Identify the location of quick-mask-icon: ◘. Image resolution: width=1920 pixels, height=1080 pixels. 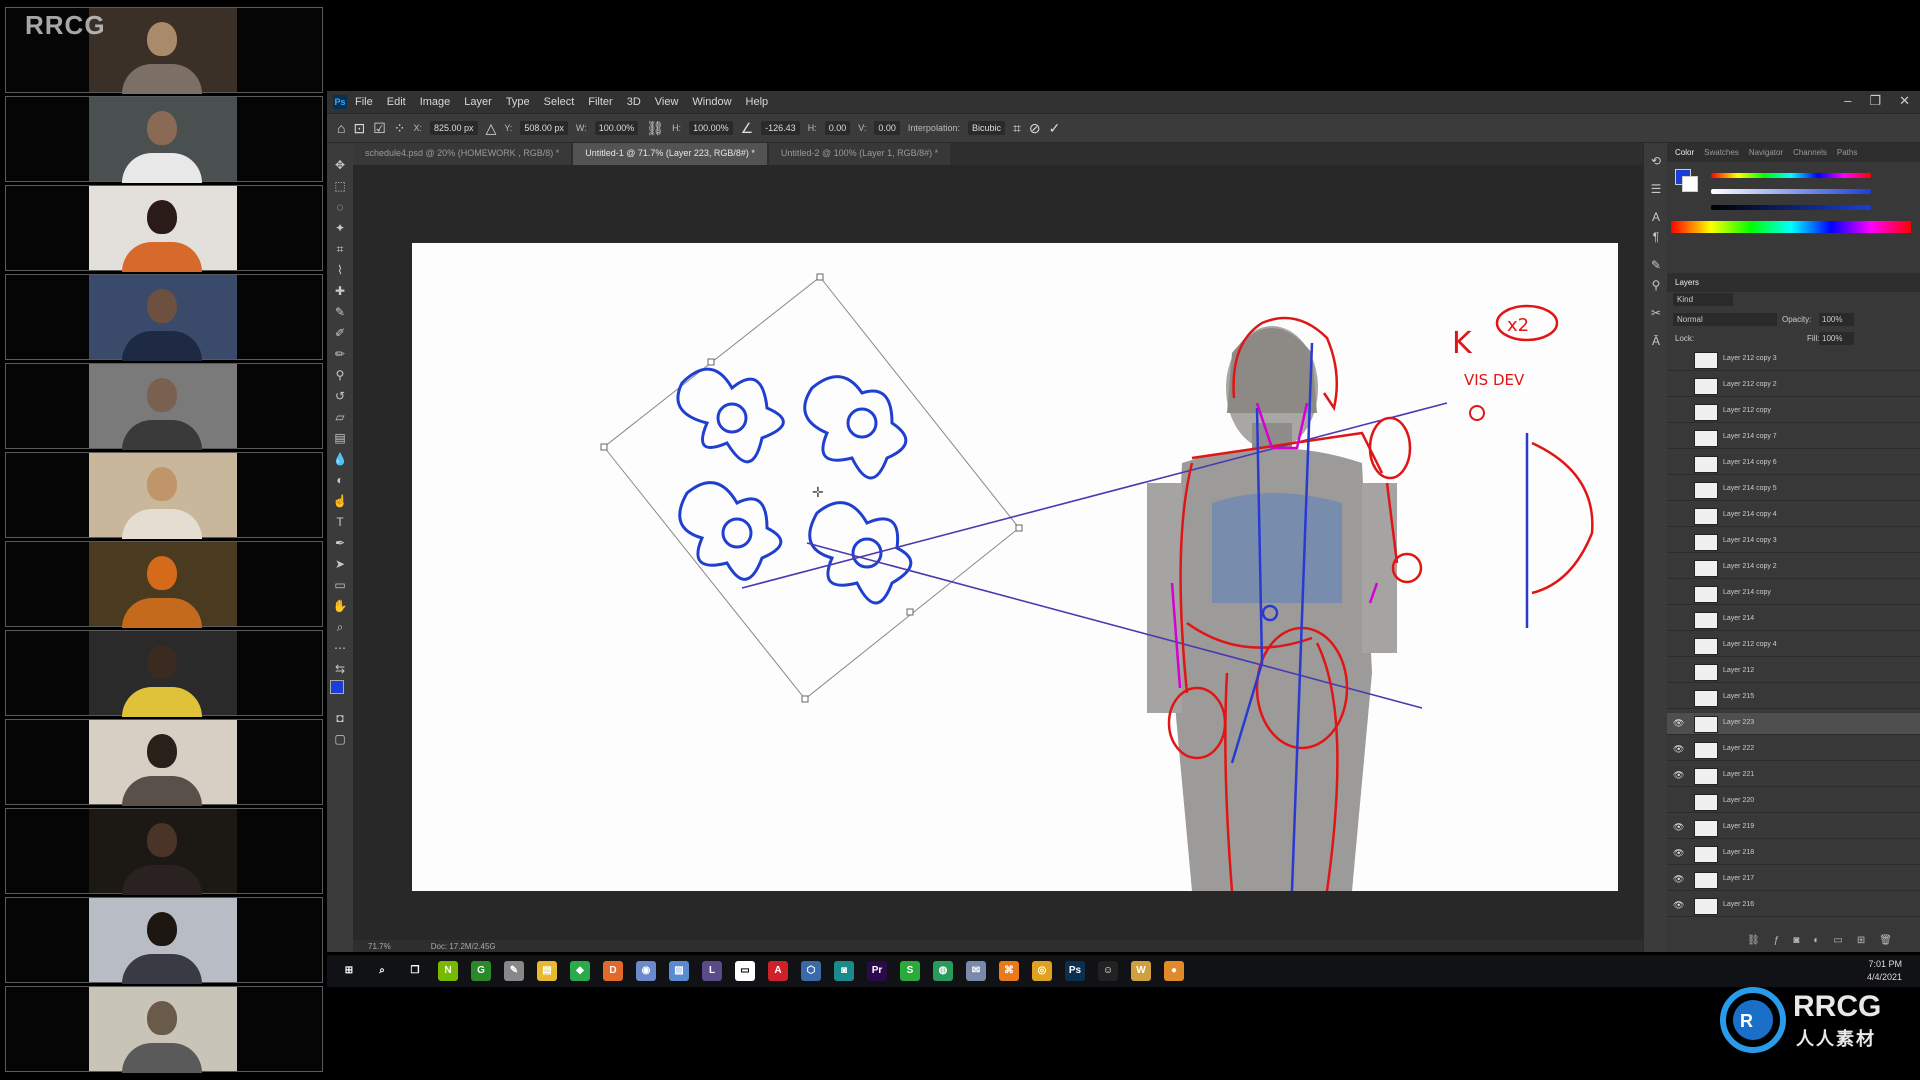
(340, 718).